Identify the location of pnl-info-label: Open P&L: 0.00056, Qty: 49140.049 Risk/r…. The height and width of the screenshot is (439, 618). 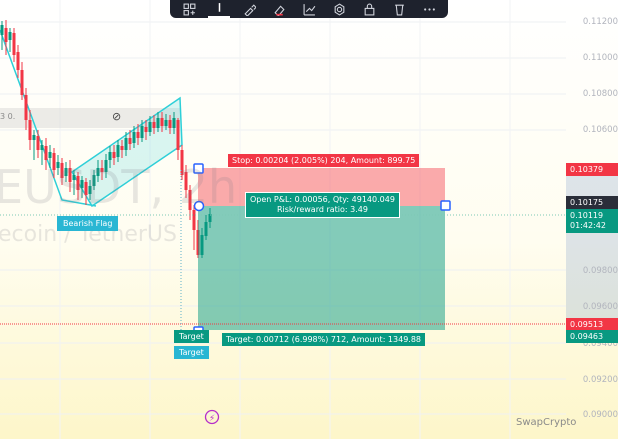
(322, 205).